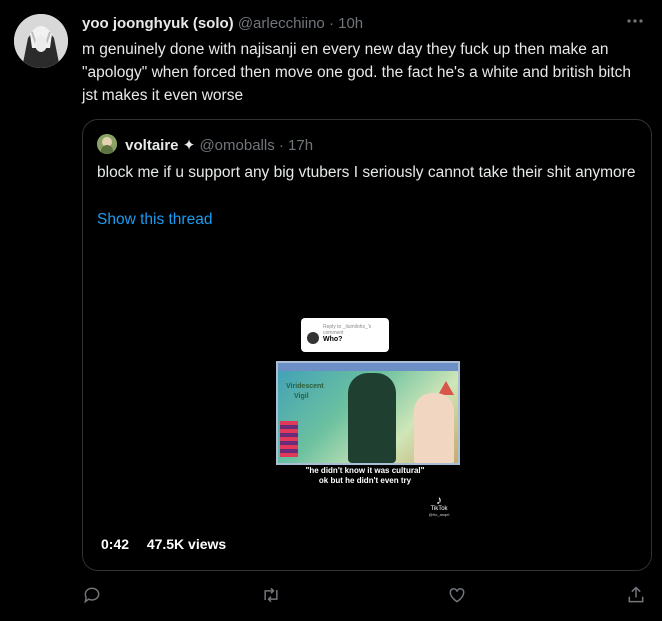  Describe the element at coordinates (635, 21) in the screenshot. I see `more-icon` at that location.